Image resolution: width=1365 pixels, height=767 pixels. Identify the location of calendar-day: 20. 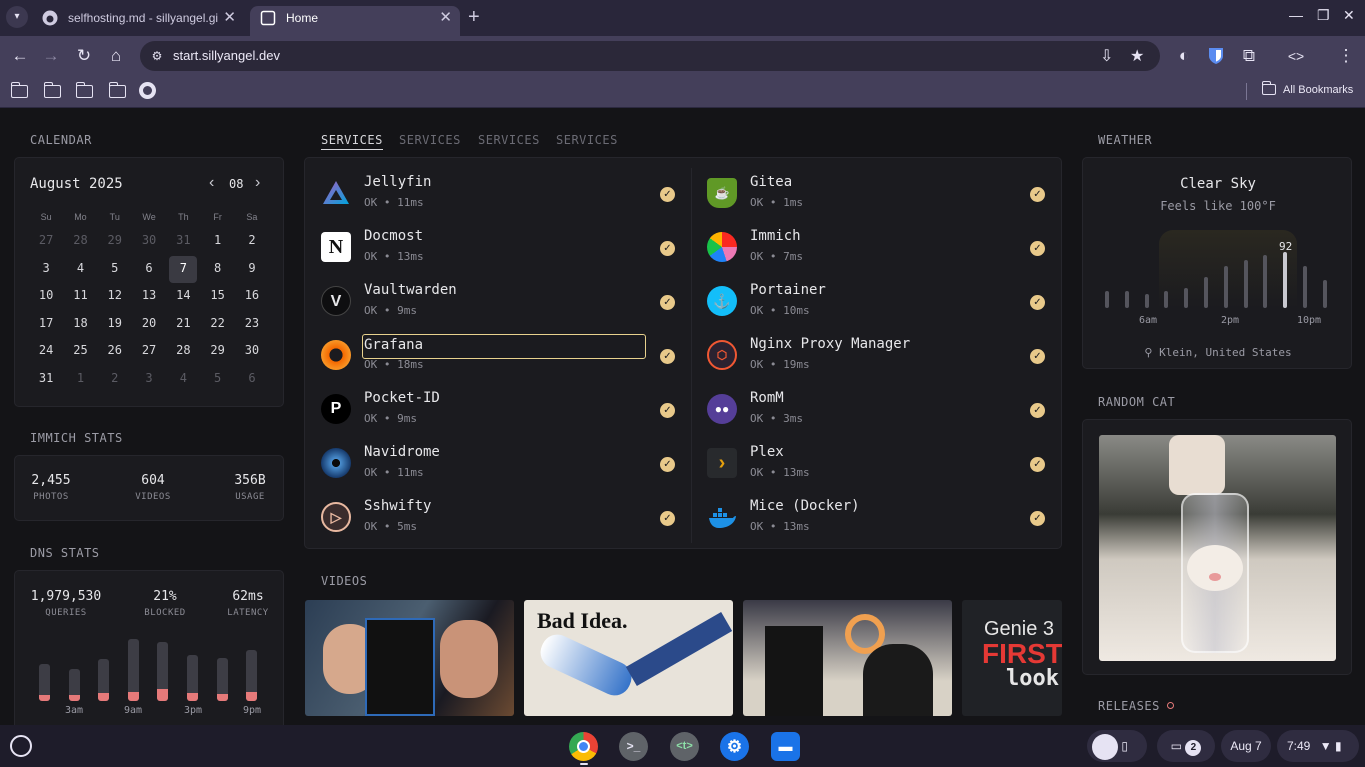
(149, 325).